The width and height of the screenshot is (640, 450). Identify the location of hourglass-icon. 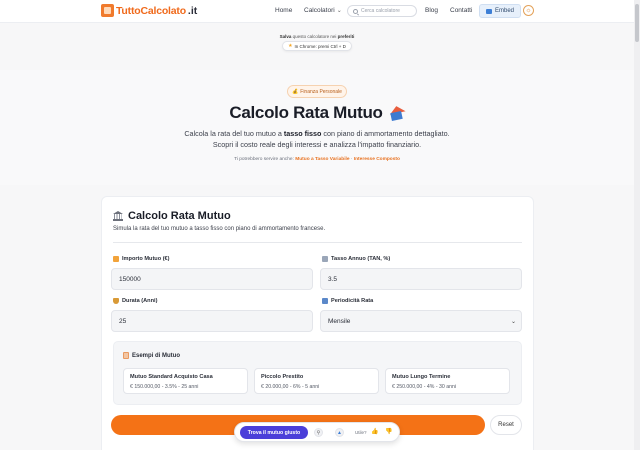
(116, 301).